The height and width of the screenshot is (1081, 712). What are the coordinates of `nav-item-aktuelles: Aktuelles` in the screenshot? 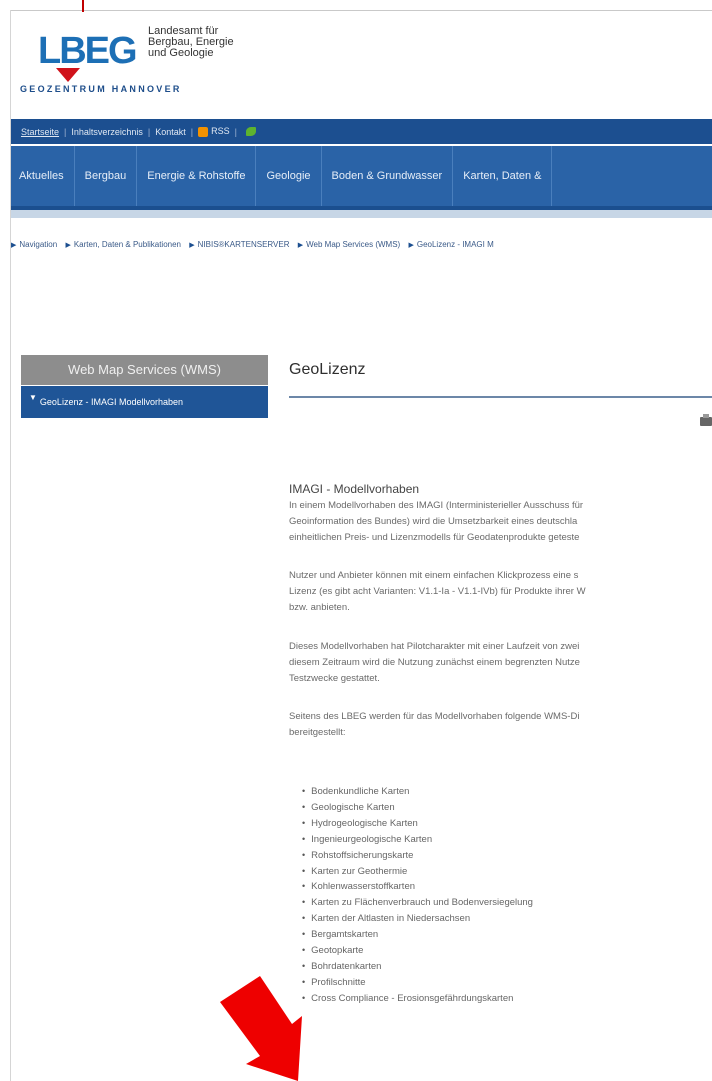 It's located at (43, 176).